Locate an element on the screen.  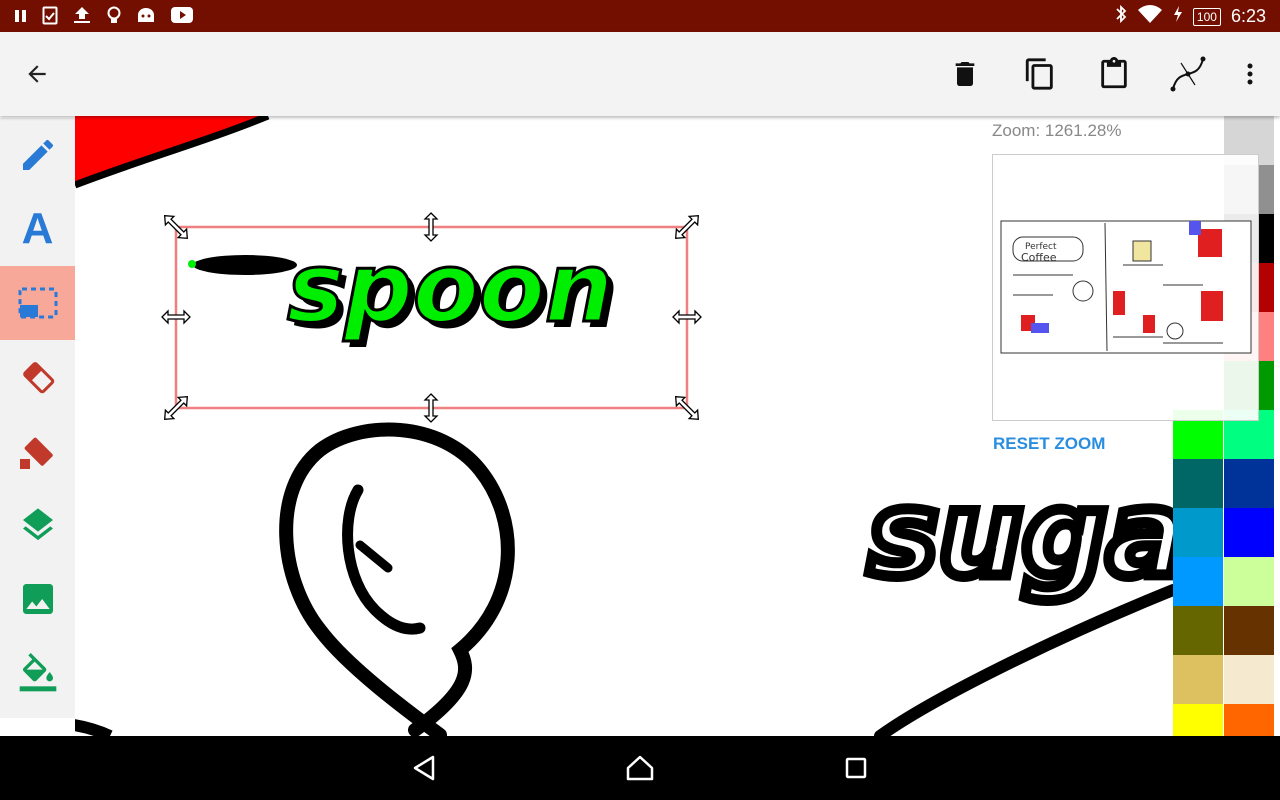
eraser-icon is located at coordinates (38, 378).